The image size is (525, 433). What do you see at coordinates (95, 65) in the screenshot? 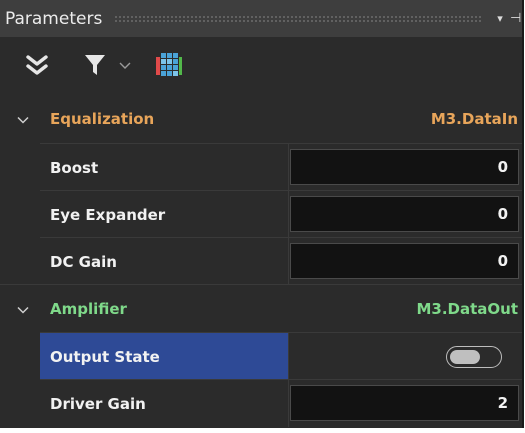
I see `filter-icon` at bounding box center [95, 65].